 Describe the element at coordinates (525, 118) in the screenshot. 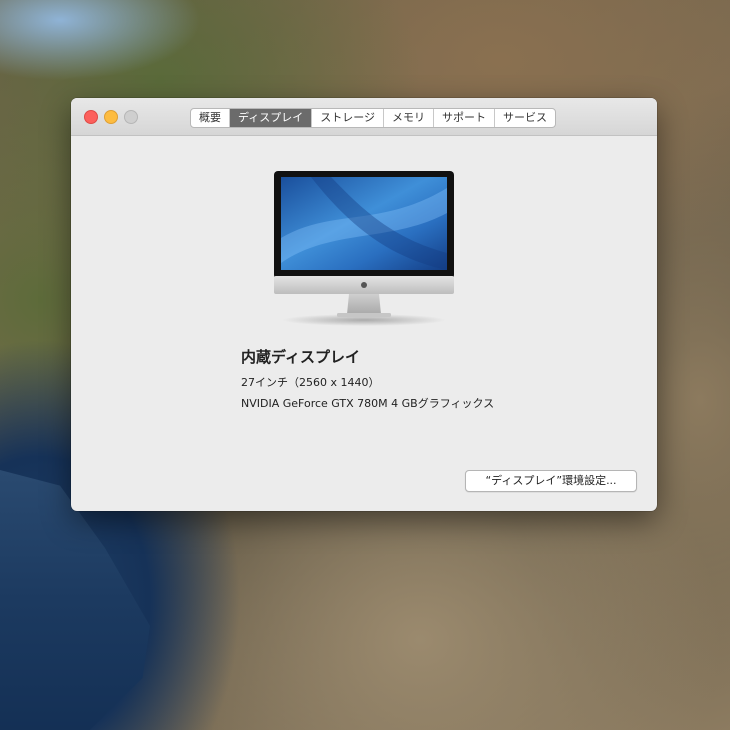

I see `tab-service: サービス` at that location.